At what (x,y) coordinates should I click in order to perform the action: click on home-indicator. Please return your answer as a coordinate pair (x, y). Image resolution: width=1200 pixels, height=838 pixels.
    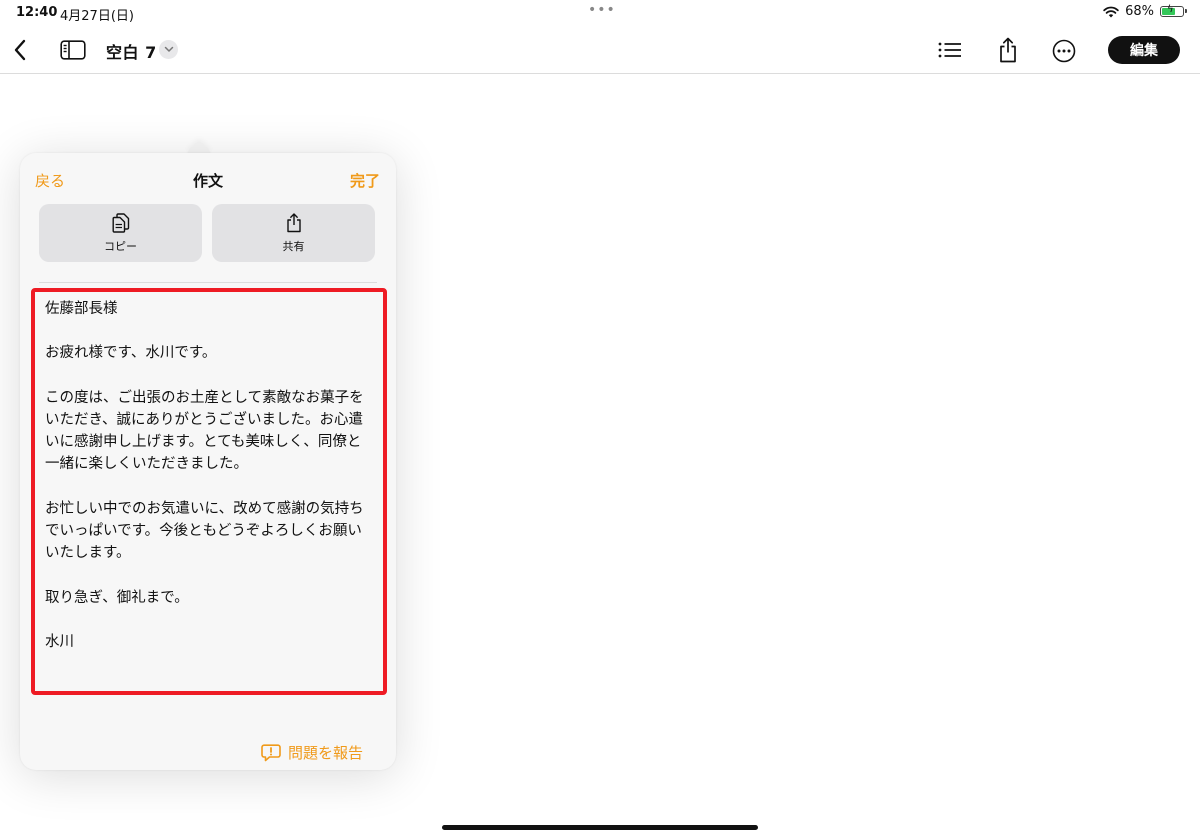
    Looking at the image, I should click on (600, 827).